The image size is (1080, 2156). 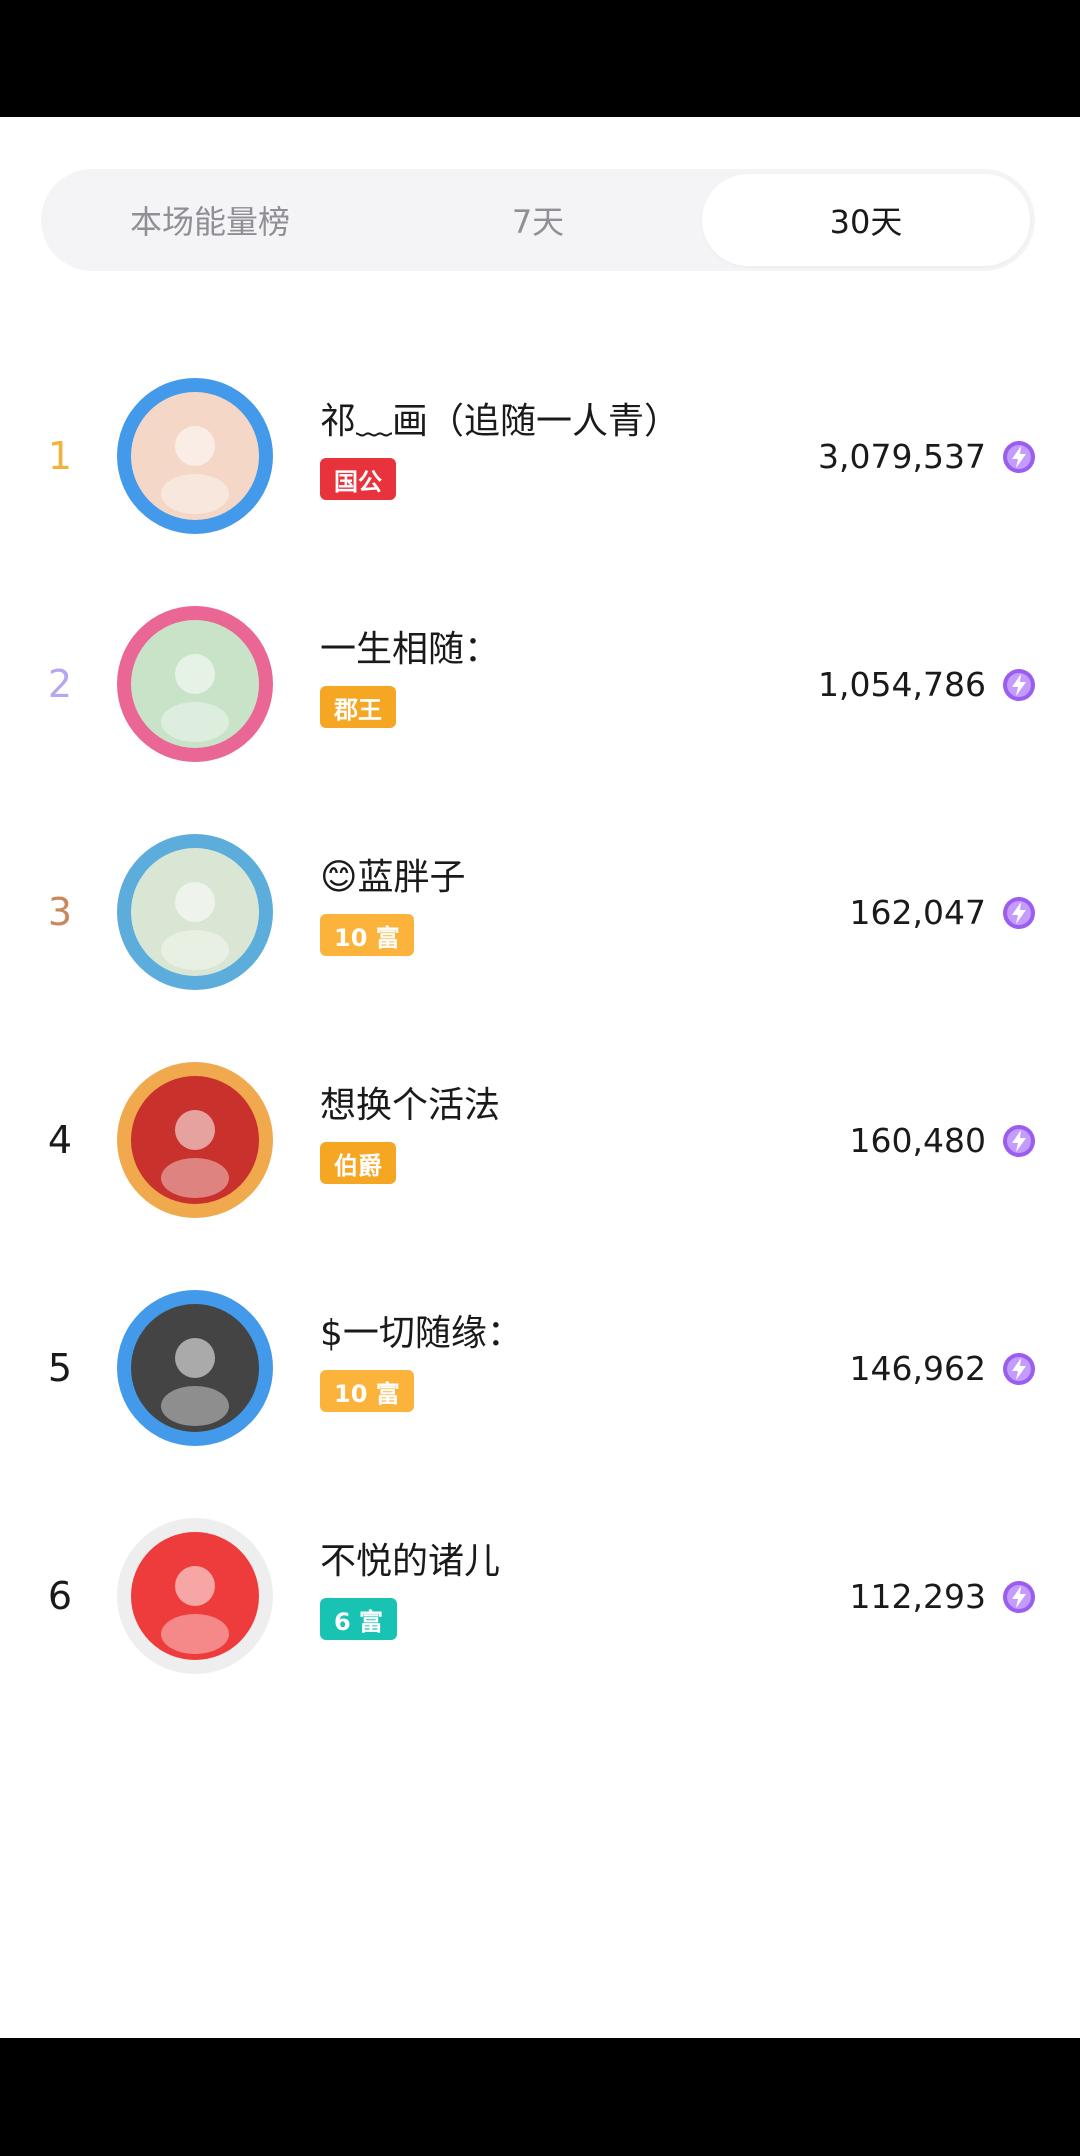 What do you see at coordinates (902, 684) in the screenshot?
I see `energy-score: 1,054,786` at bounding box center [902, 684].